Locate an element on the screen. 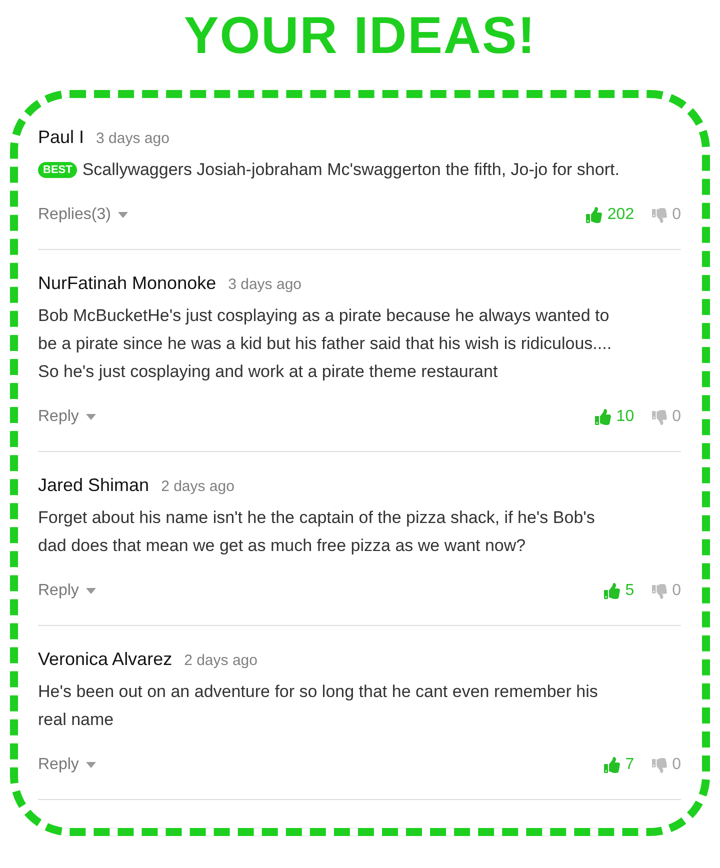  comment-text: He's been out on an adventure for so long that he cant even remember his real name is located at coordinates (318, 706).